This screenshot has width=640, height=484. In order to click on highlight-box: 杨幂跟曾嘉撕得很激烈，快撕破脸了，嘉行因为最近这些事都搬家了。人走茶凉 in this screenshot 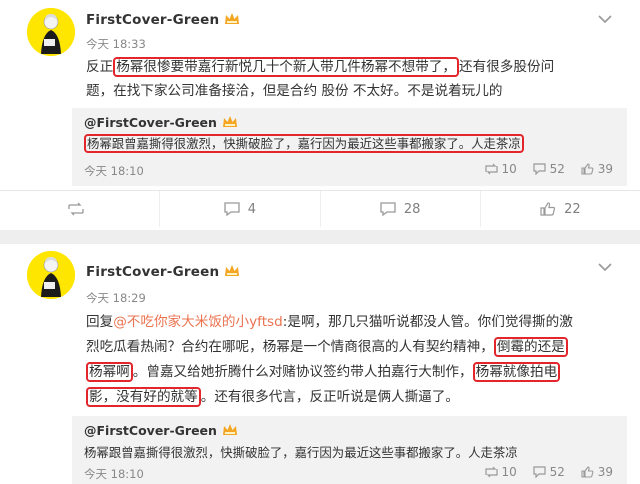, I will do `click(304, 143)`.